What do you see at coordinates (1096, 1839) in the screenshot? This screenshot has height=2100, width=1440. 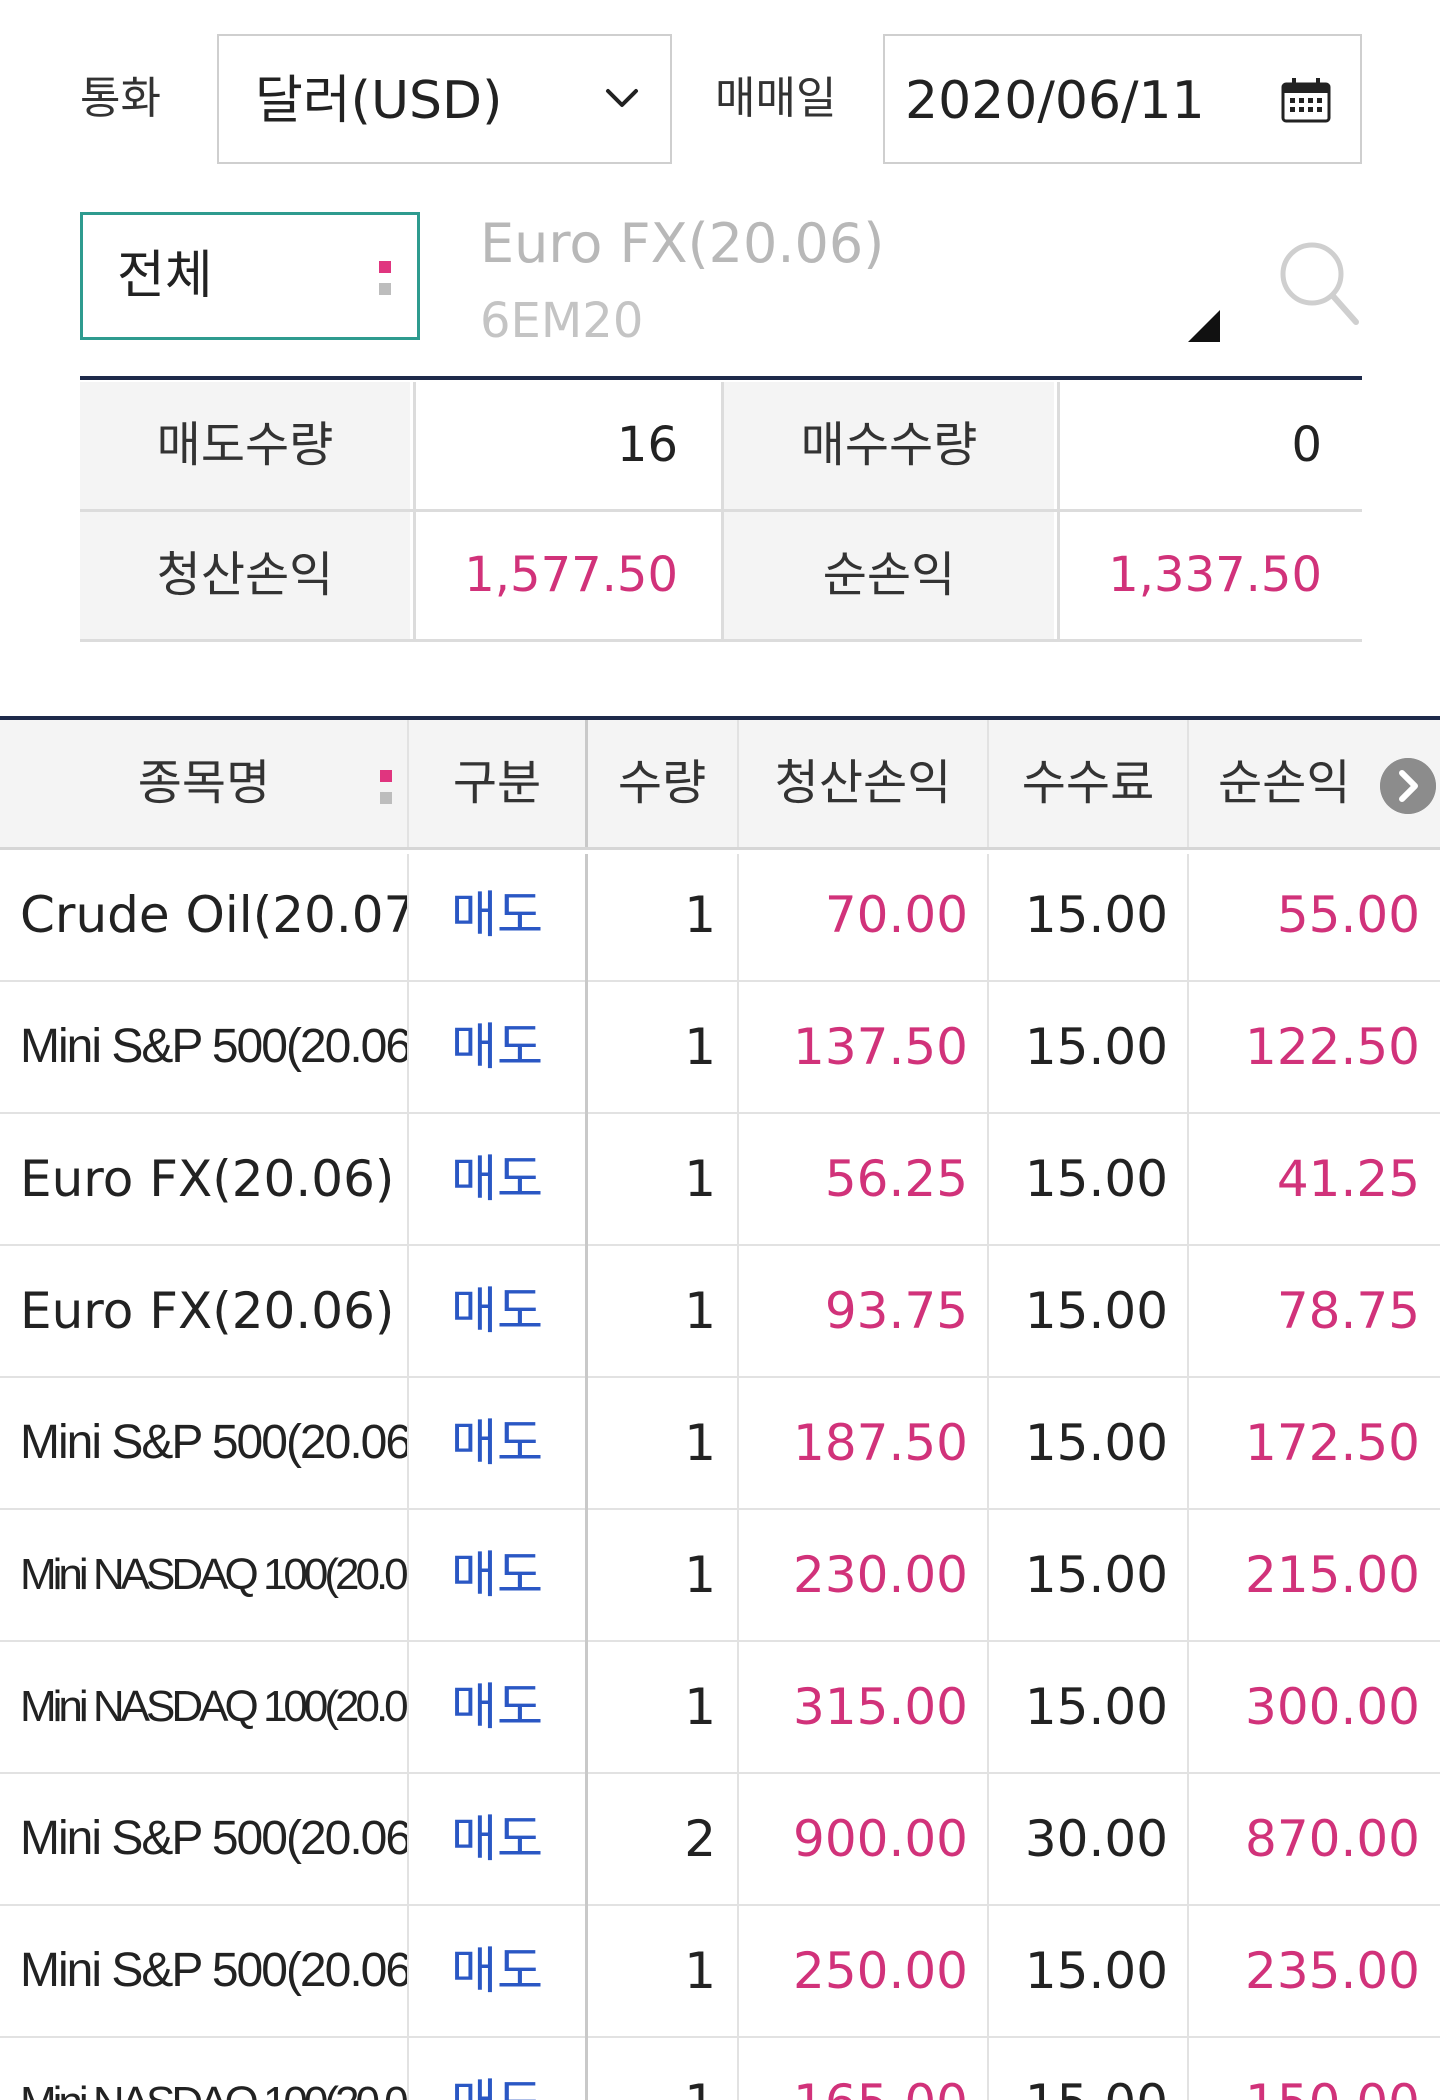 I see `row-fee: 30.00` at bounding box center [1096, 1839].